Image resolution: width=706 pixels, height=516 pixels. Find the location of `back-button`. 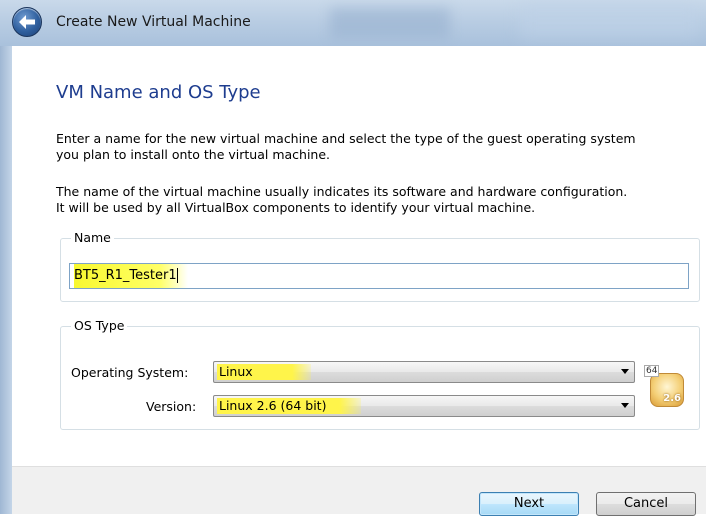

back-button is located at coordinates (27, 22).